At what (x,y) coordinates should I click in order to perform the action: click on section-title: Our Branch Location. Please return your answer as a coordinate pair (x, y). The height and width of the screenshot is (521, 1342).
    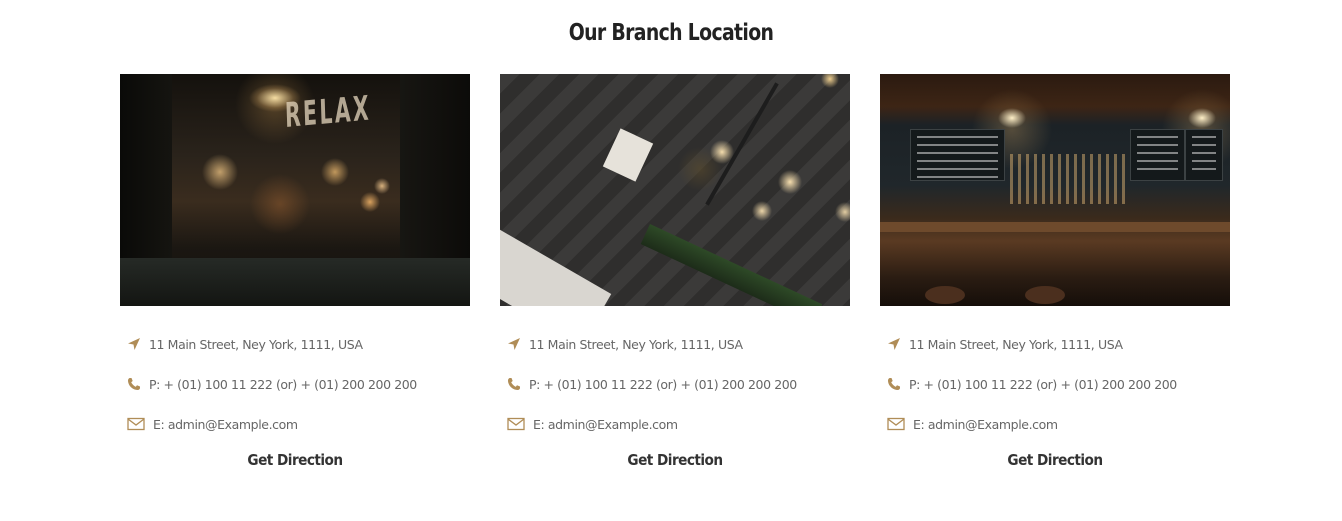
    Looking at the image, I should click on (671, 33).